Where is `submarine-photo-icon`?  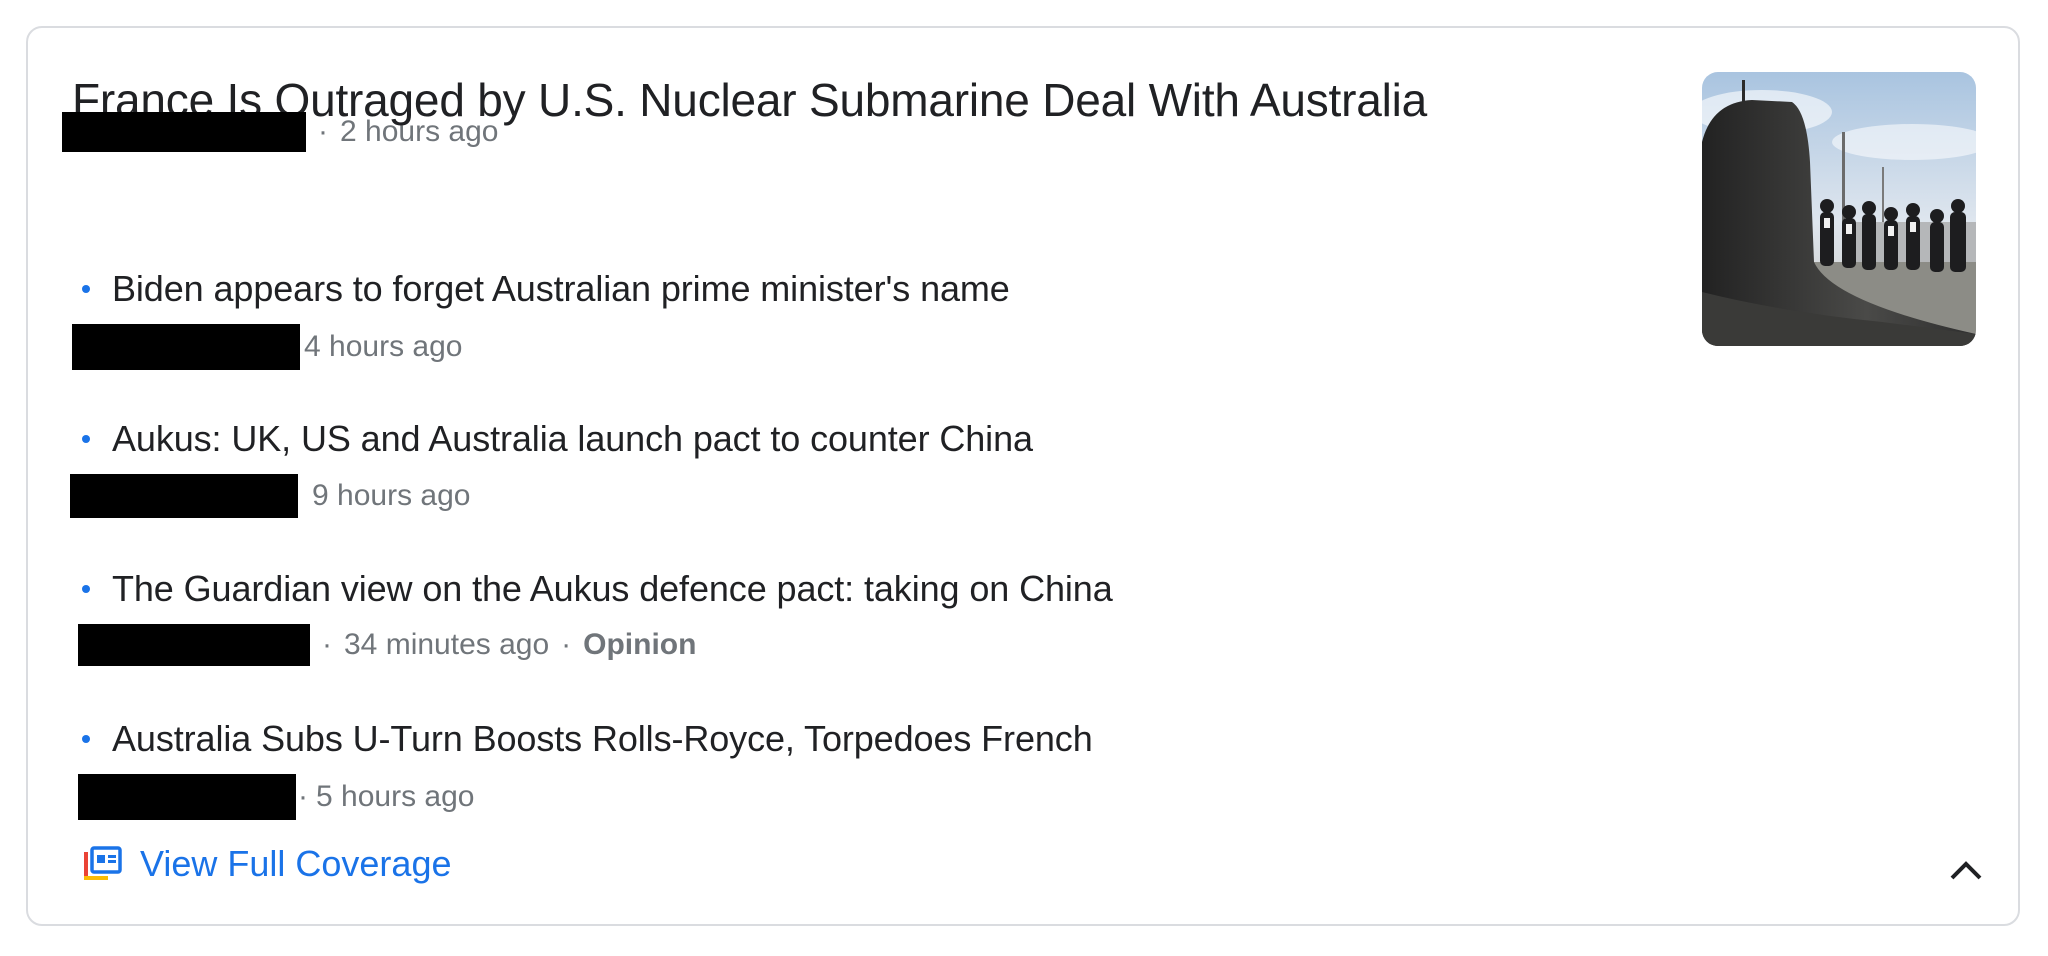 submarine-photo-icon is located at coordinates (1839, 209).